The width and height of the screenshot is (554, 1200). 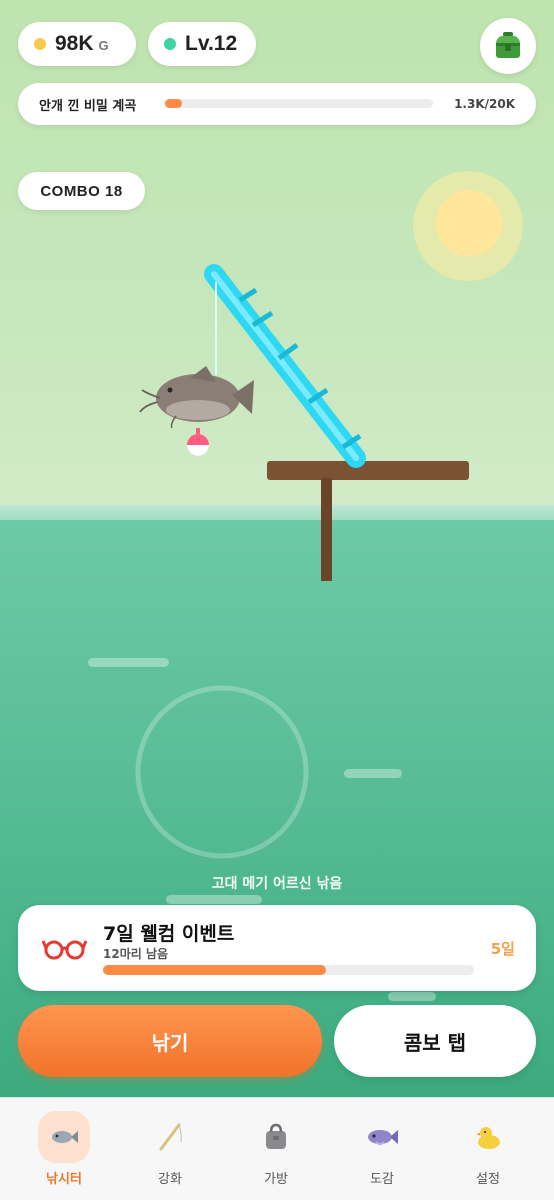 I want to click on nav-item-upgrade: 강화, so click(x=170, y=1149).